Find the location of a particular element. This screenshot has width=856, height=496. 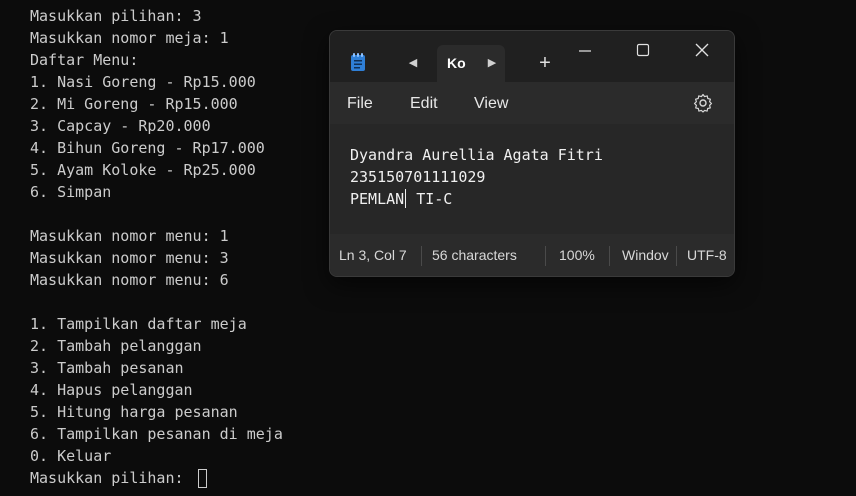

terminal-line: 5. Ayam Koloke - Rp25.000 is located at coordinates (143, 170).